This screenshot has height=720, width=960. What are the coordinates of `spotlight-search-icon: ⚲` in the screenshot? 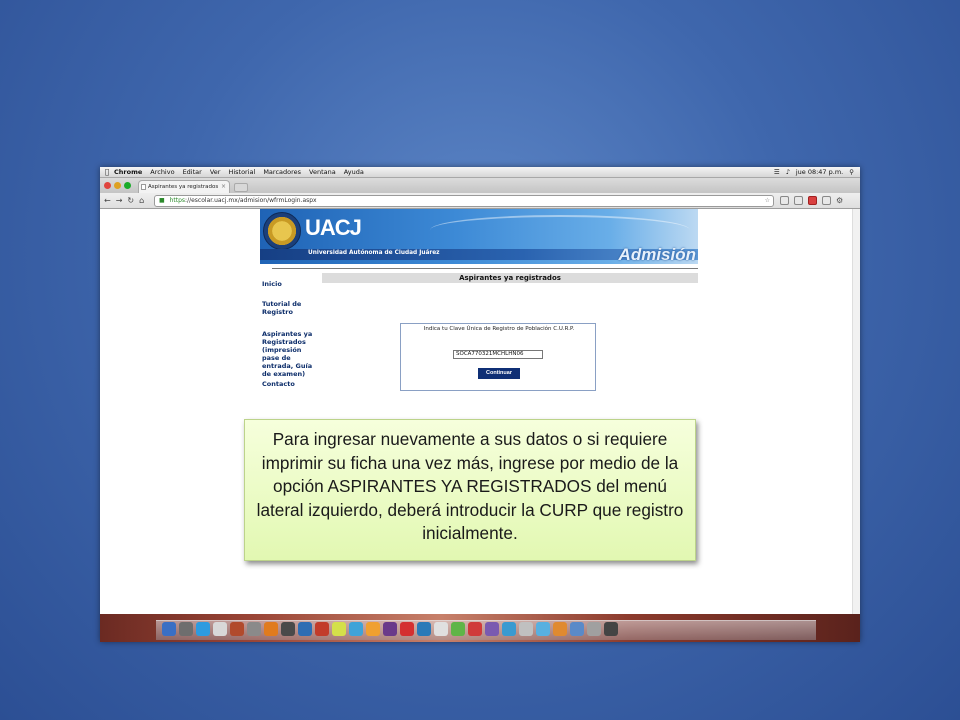 It's located at (851, 172).